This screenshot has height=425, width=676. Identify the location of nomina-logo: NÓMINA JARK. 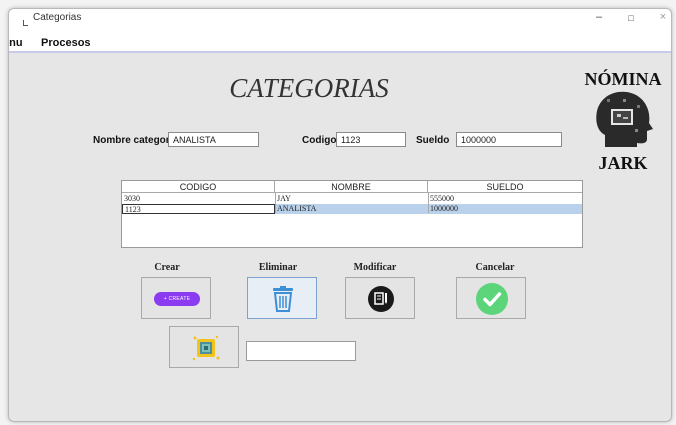
(622, 123).